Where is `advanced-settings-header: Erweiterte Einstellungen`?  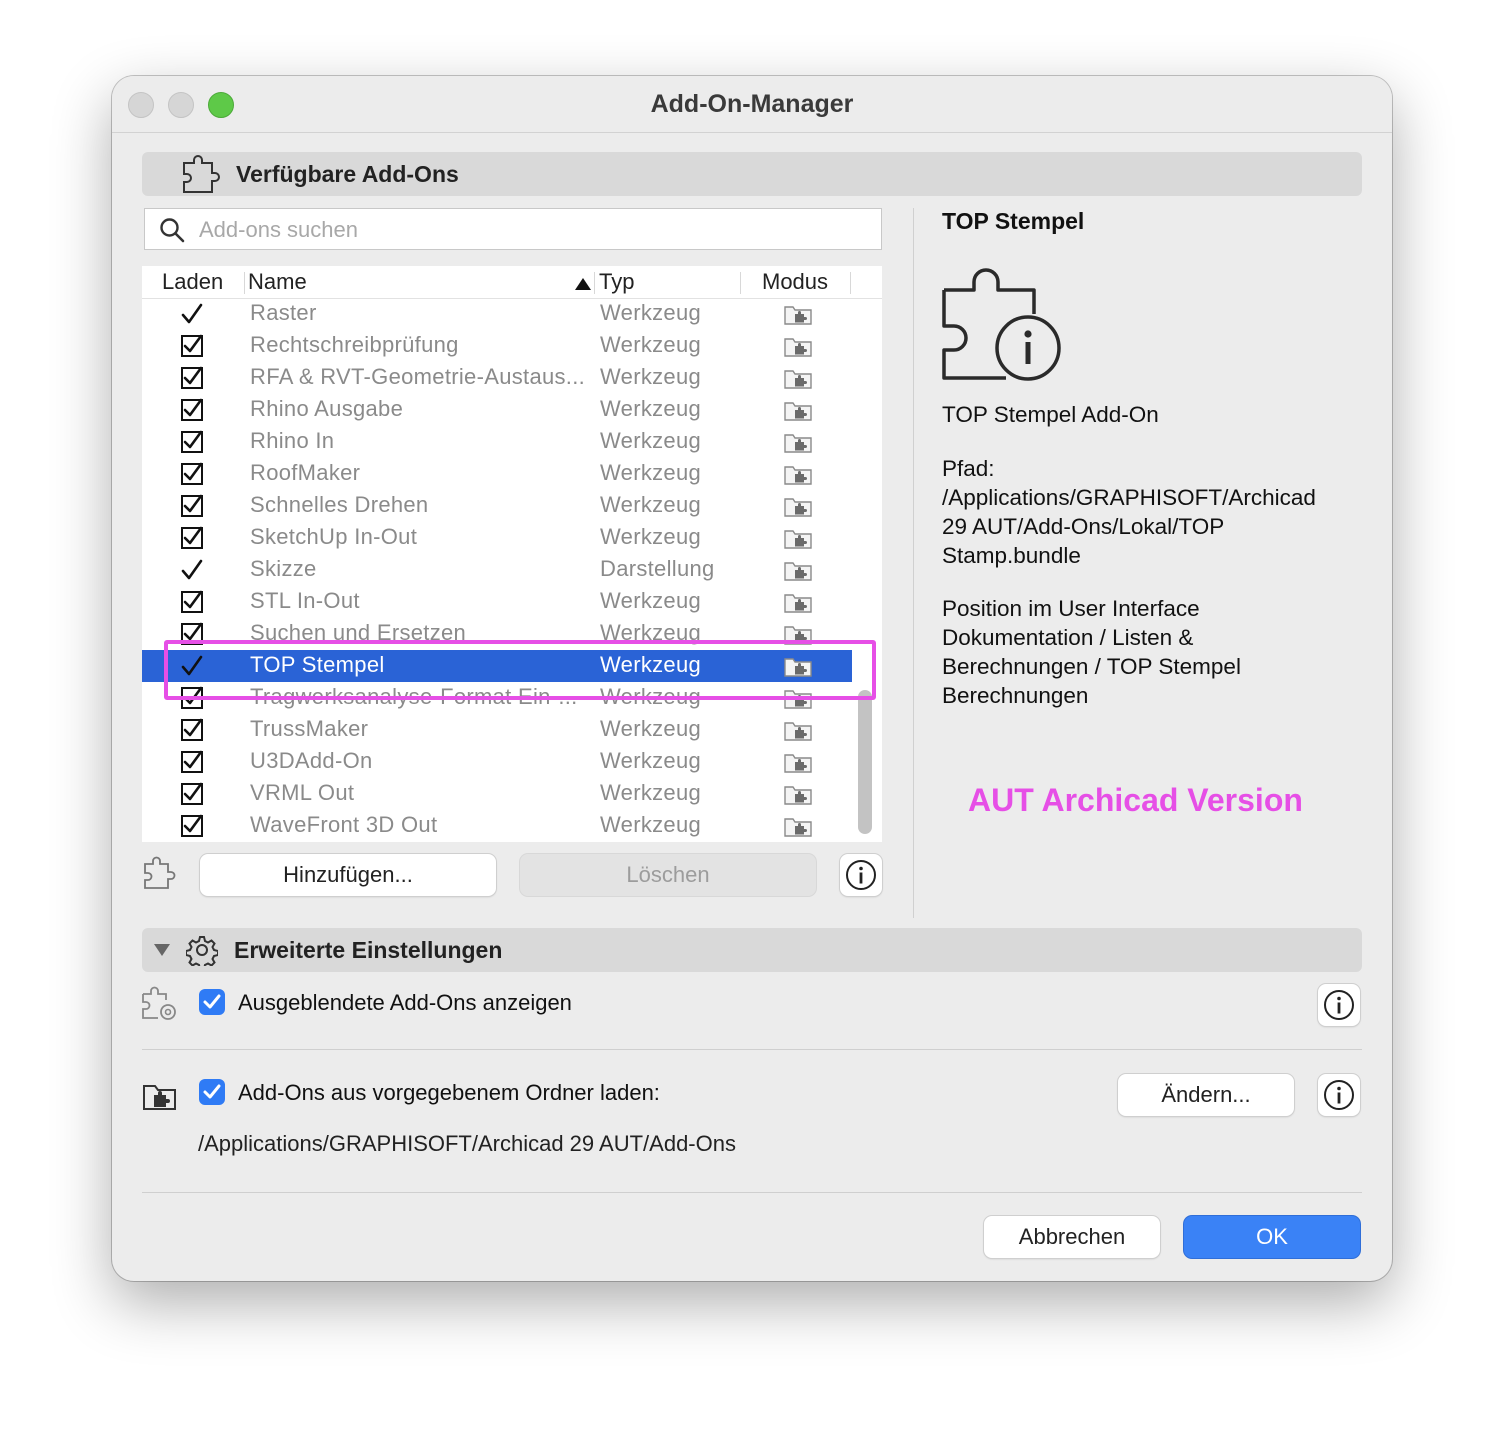 advanced-settings-header: Erweiterte Einstellungen is located at coordinates (752, 950).